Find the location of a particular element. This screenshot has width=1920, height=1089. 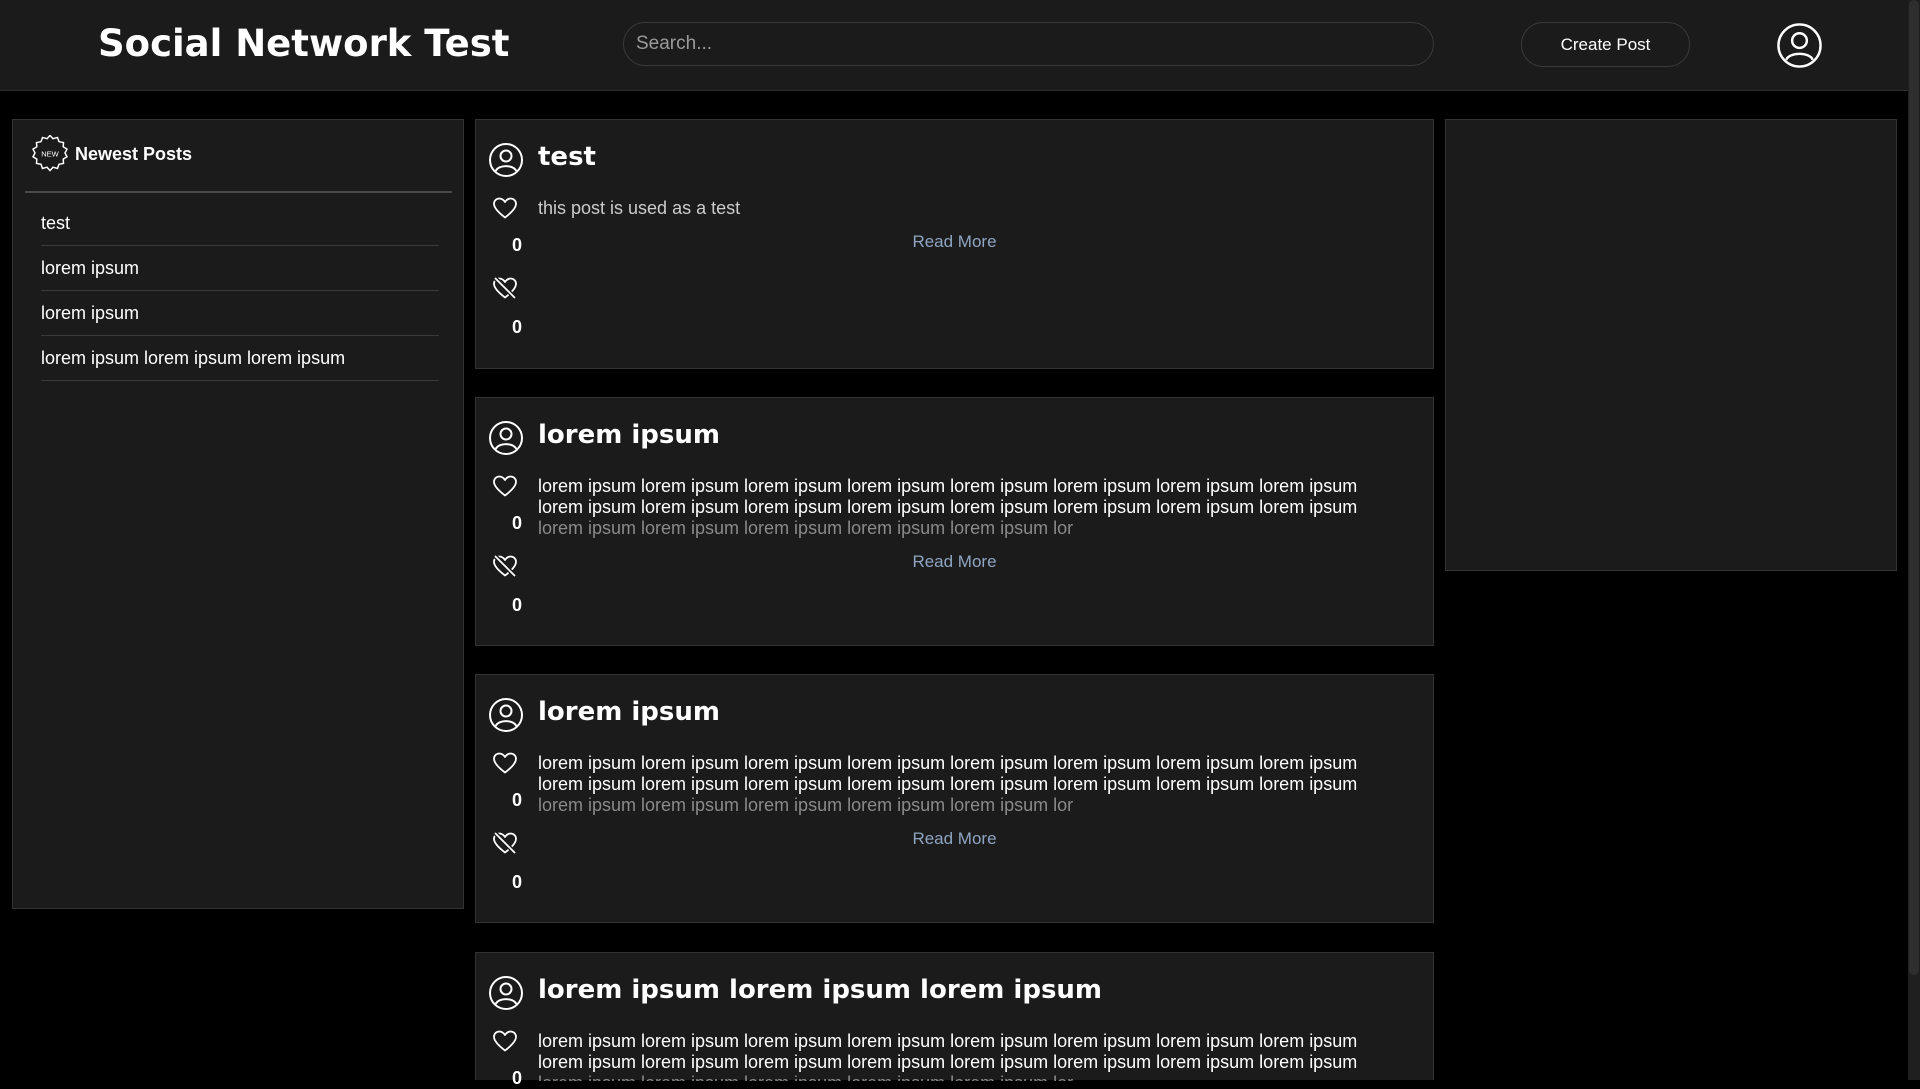

search-input is located at coordinates (1028, 44).